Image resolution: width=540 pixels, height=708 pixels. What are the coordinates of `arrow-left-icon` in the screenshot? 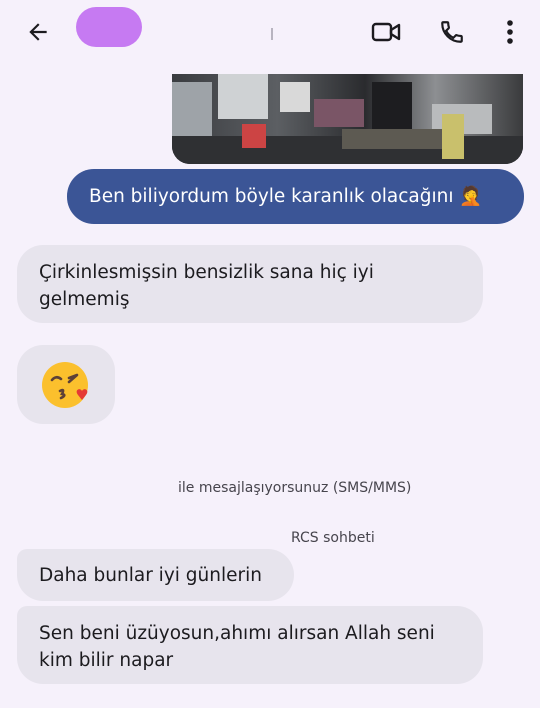 It's located at (38, 32).